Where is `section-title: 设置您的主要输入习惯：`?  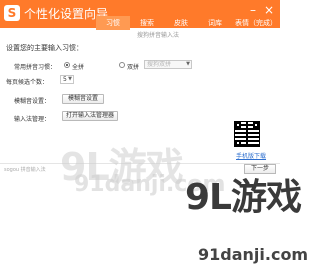
section-title: 设置您的主要输入习惯： is located at coordinates (44, 48).